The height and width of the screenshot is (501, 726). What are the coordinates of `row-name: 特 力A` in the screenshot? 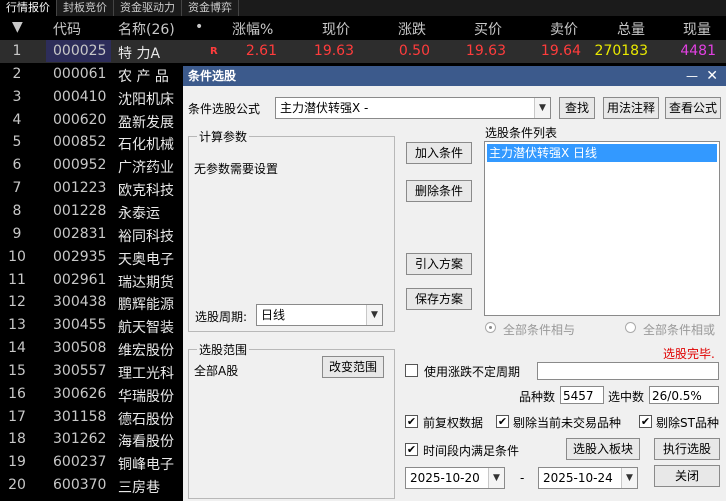 It's located at (139, 53).